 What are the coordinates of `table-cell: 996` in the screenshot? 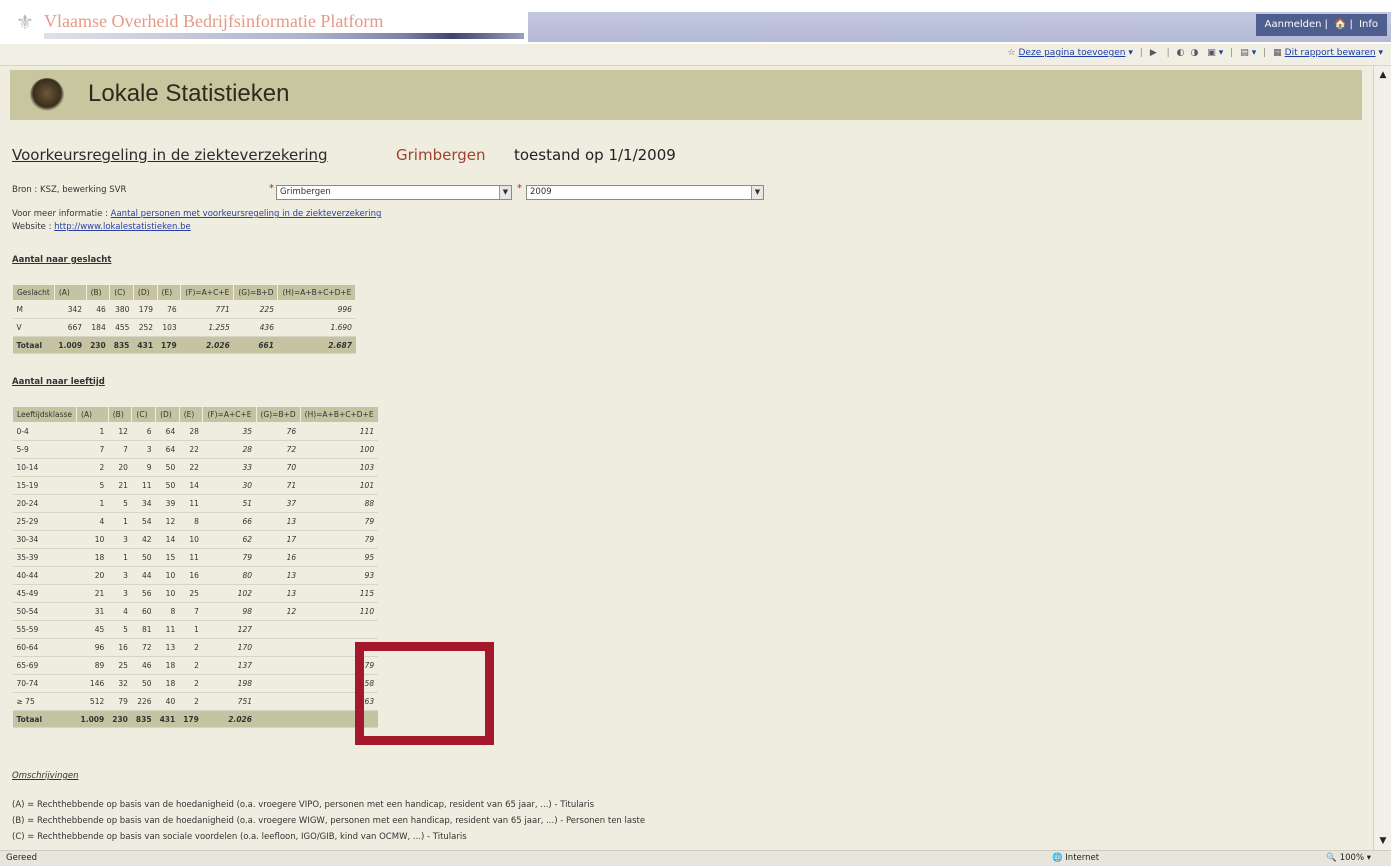 It's located at (316, 309).